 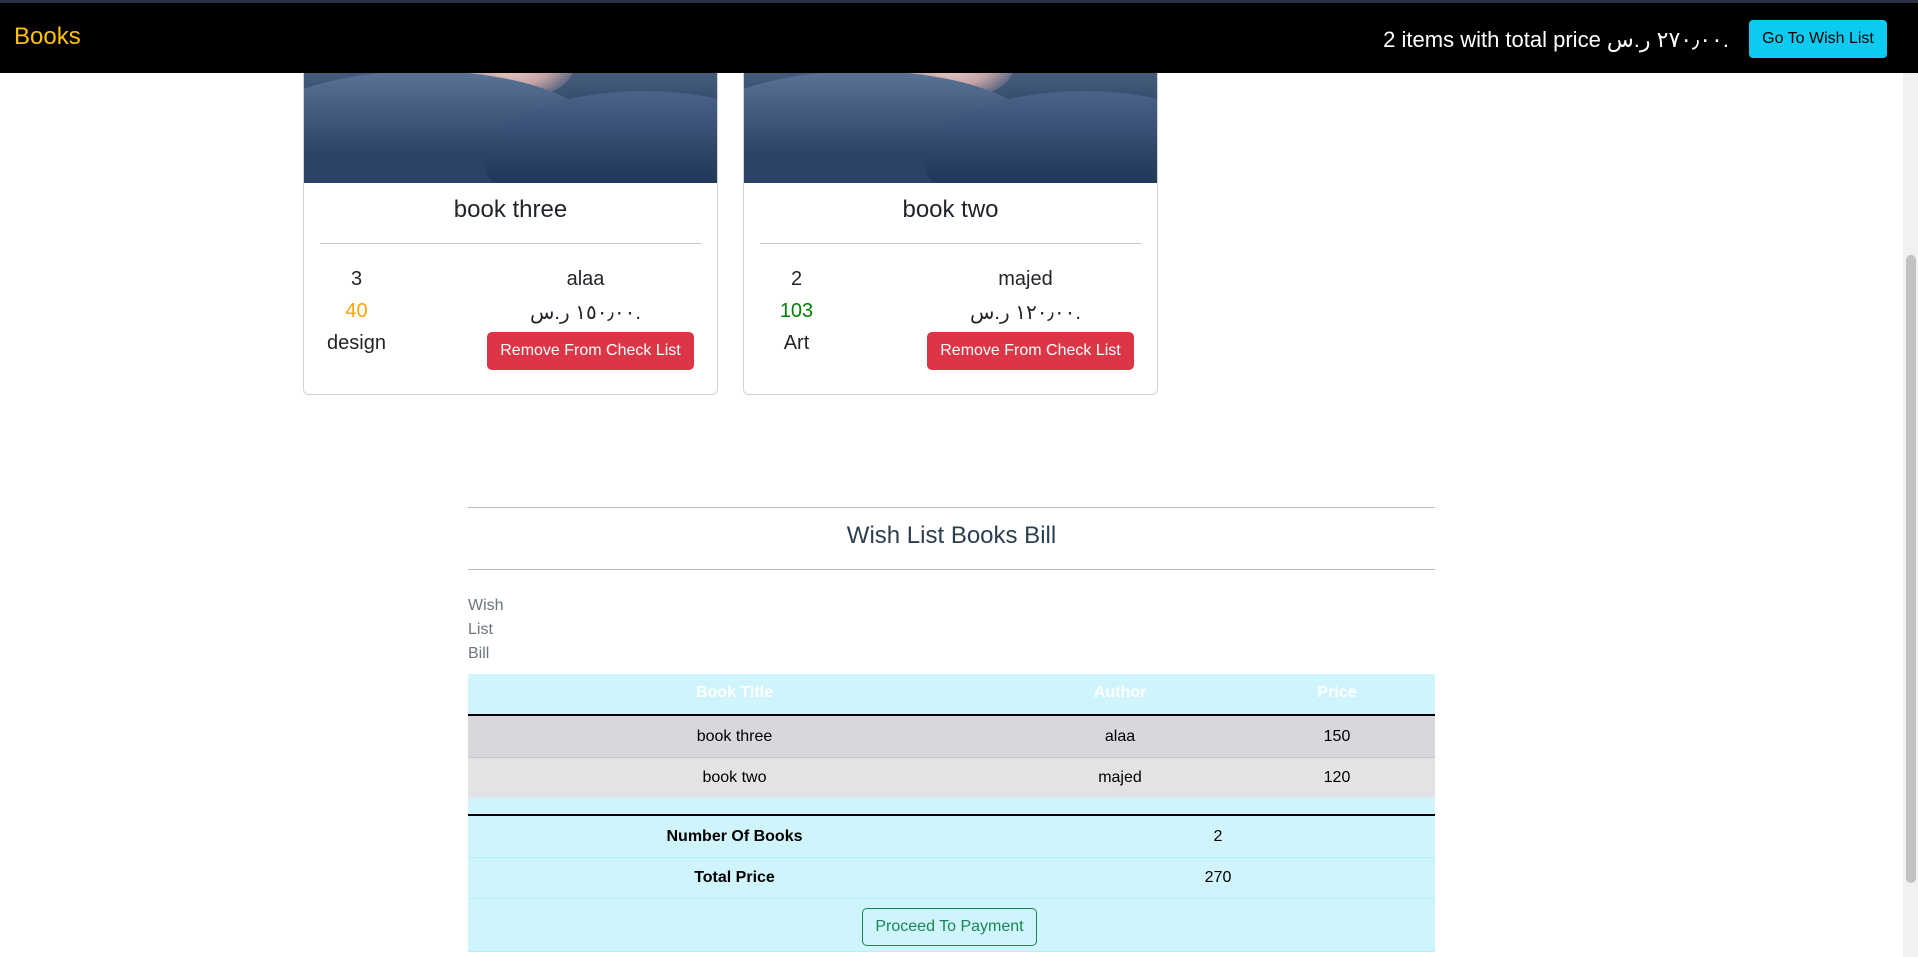 I want to click on cell-book-title: book three, so click(x=734, y=736).